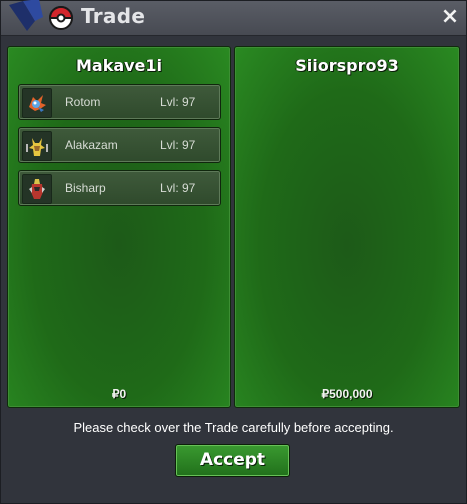  Describe the element at coordinates (37, 103) in the screenshot. I see `rotom-sprite-icon` at that location.